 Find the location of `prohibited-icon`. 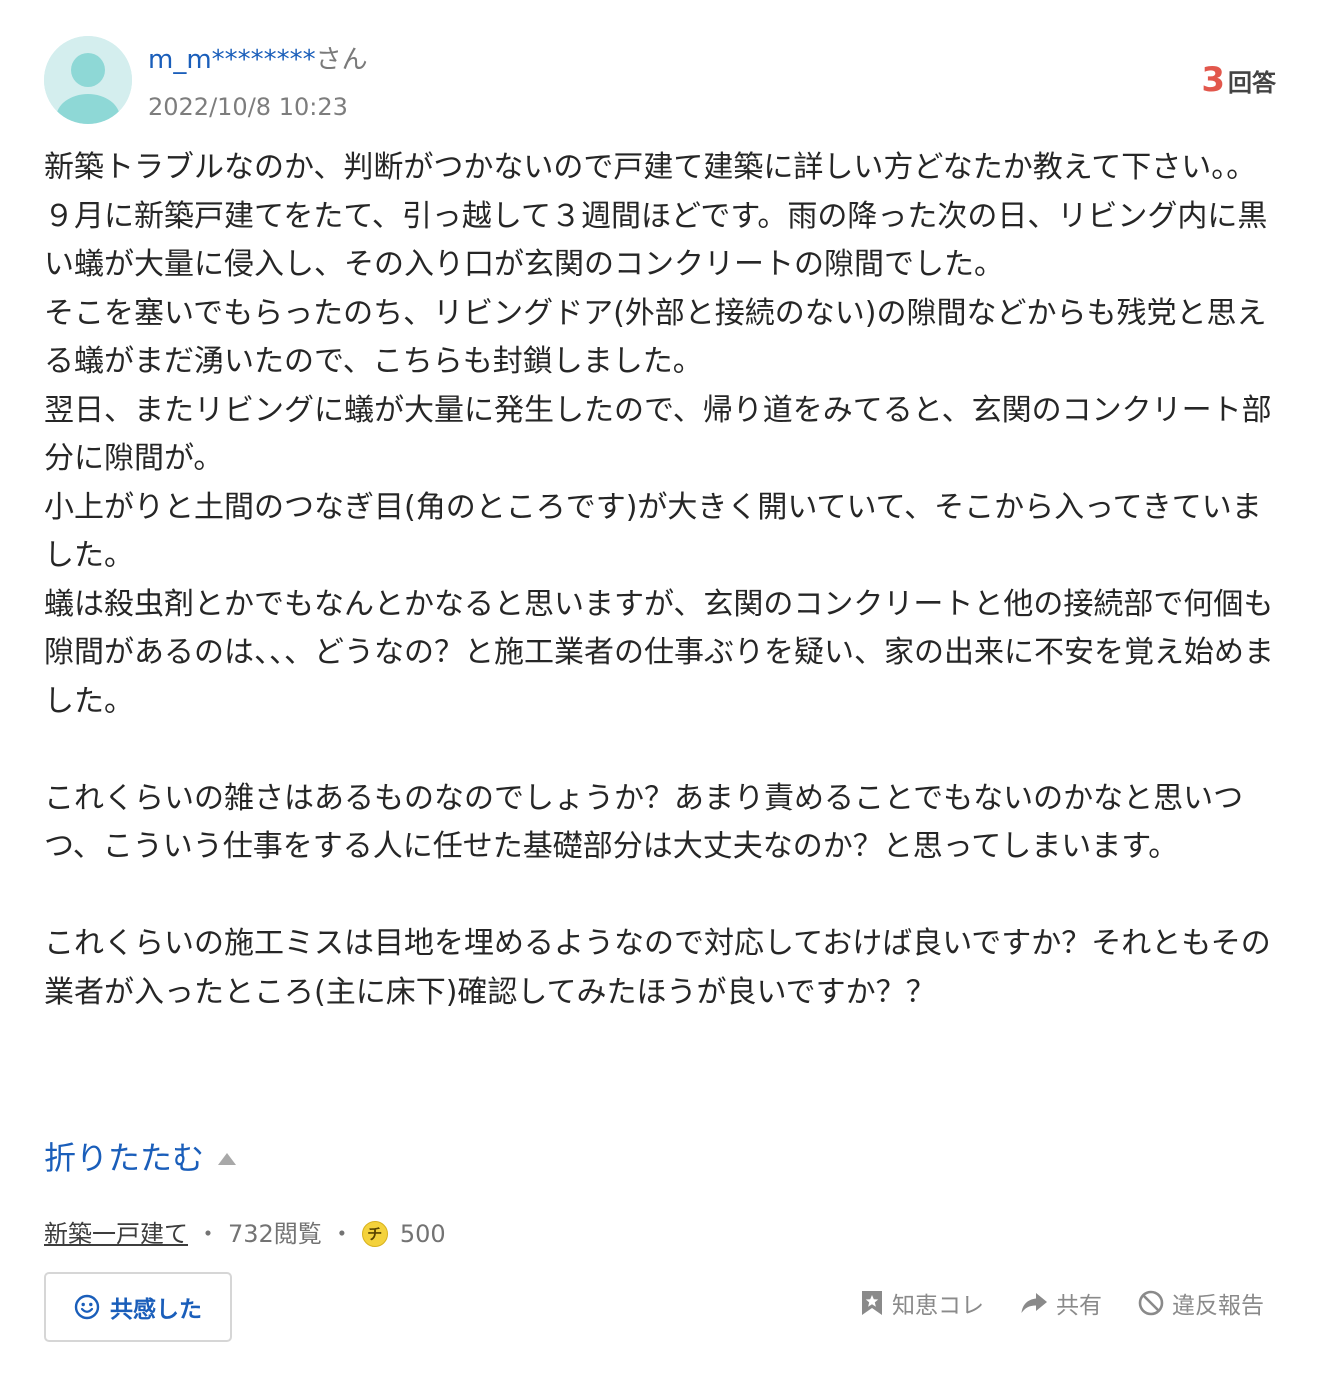

prohibited-icon is located at coordinates (1151, 1303).